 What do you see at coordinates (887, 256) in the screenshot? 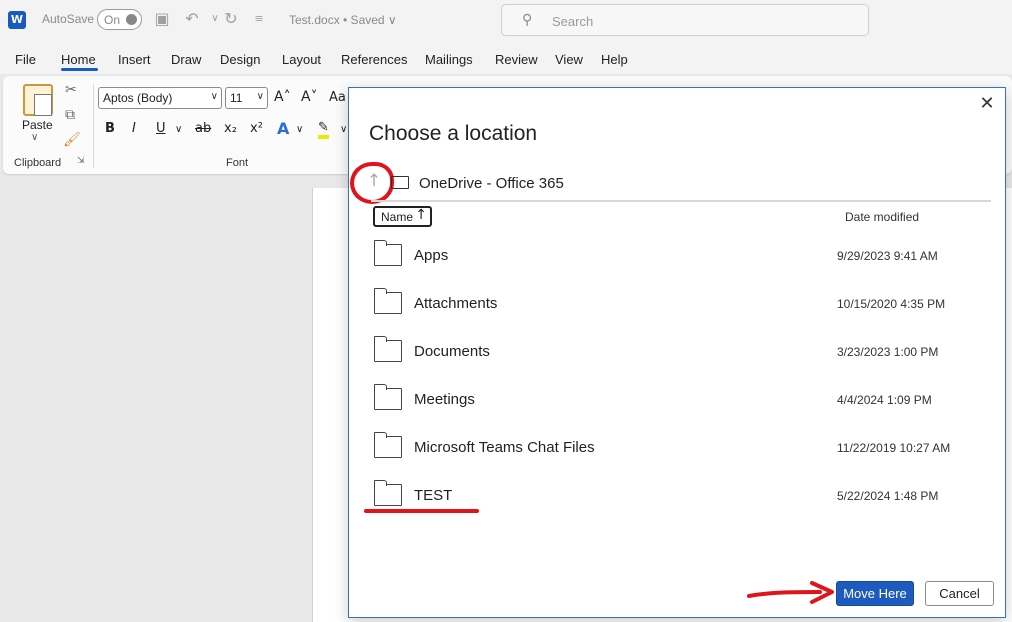
I see `list-item-date: 9/29/2023 9:41 AM` at bounding box center [887, 256].